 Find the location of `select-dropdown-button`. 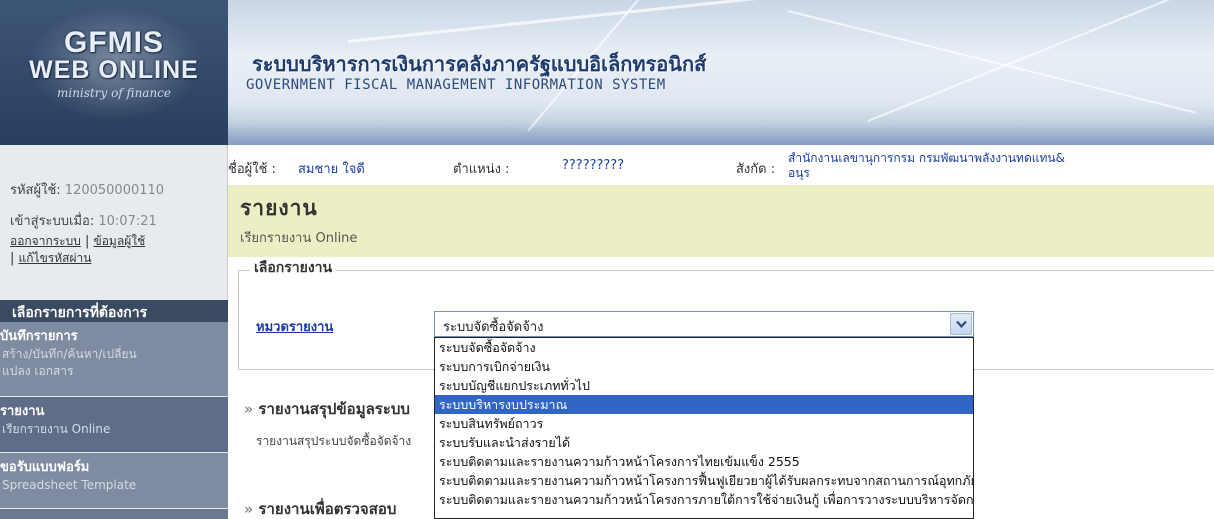

select-dropdown-button is located at coordinates (961, 324).